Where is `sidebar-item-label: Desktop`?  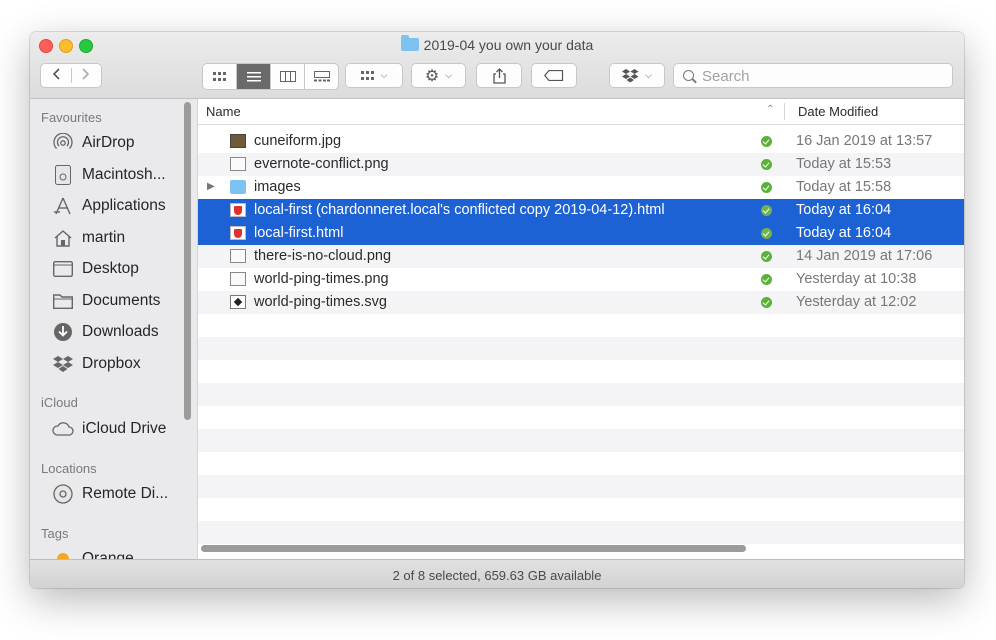
sidebar-item-label: Desktop is located at coordinates (110, 268).